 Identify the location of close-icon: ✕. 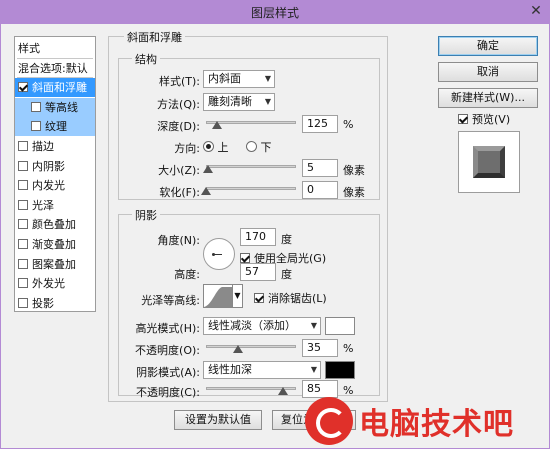
(536, 11).